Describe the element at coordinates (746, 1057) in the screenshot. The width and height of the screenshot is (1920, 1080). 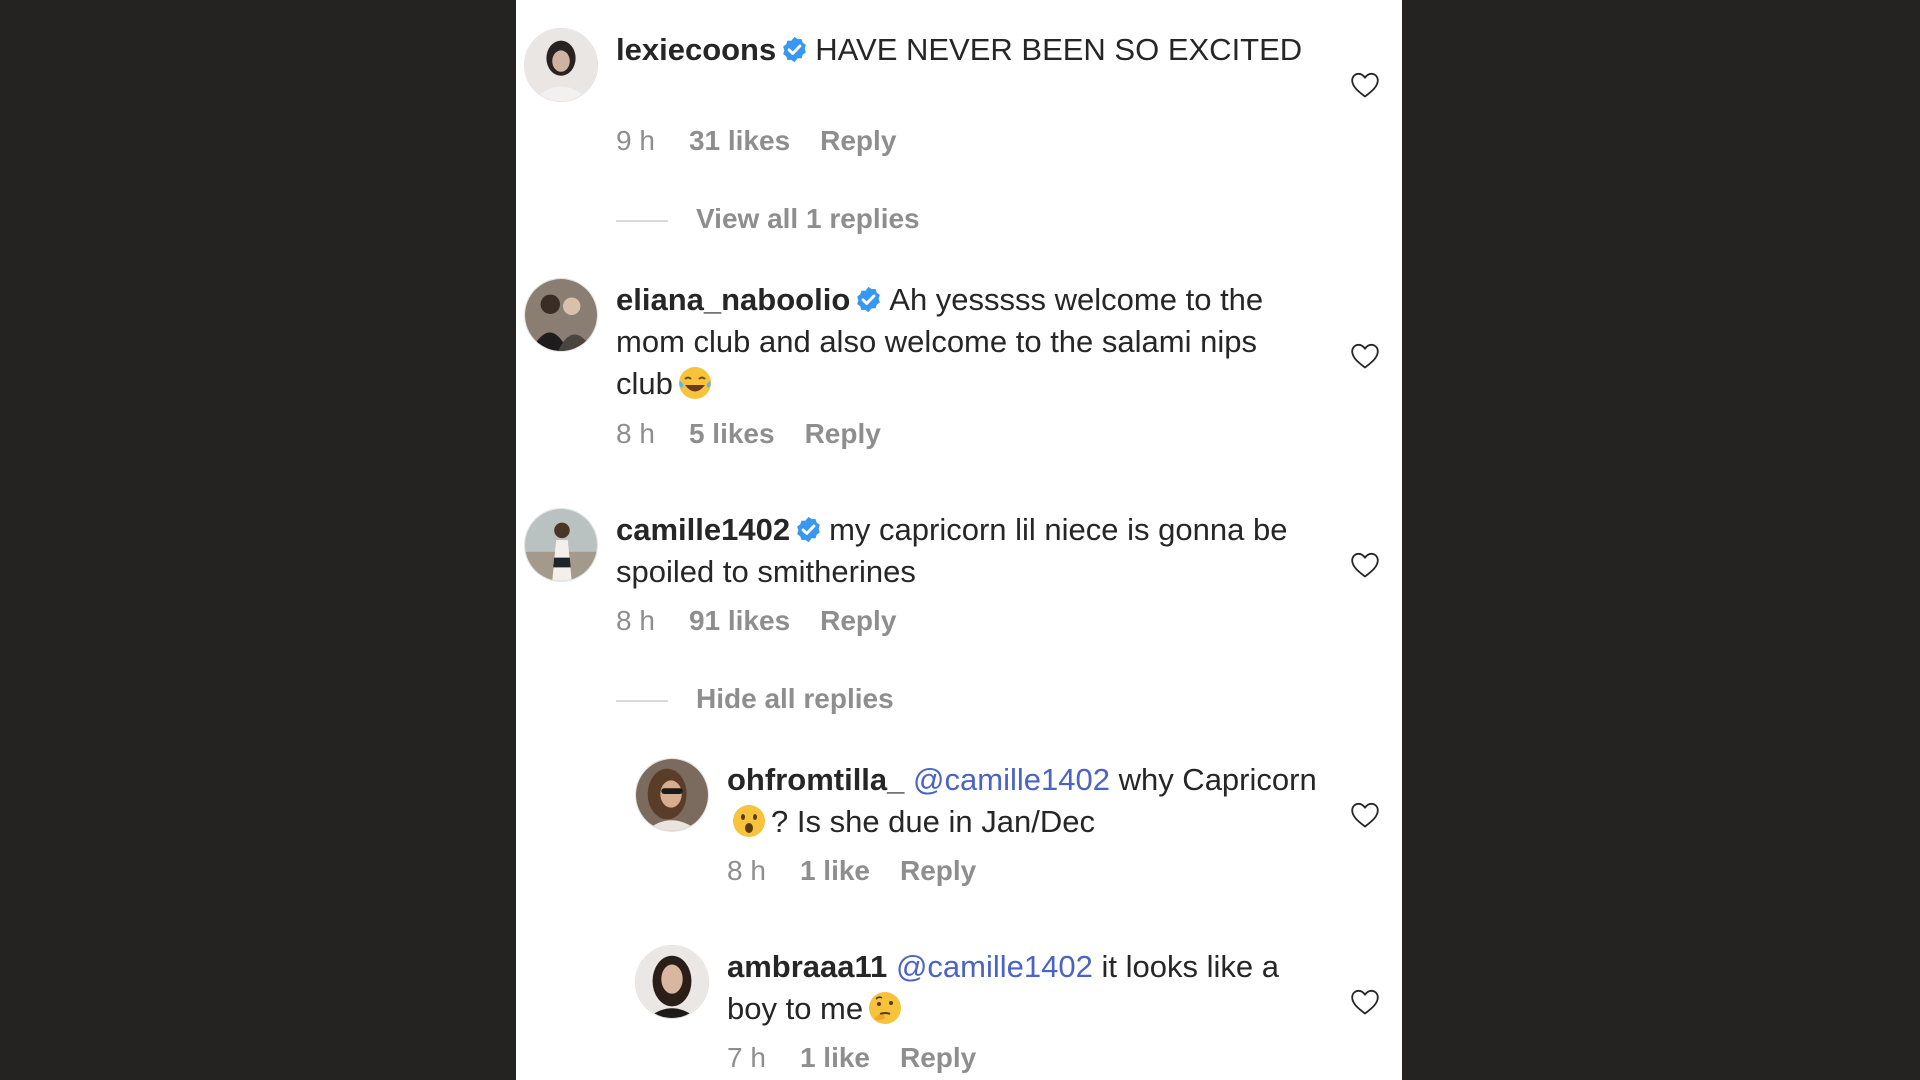
I see `timestamp: 7 h` at that location.